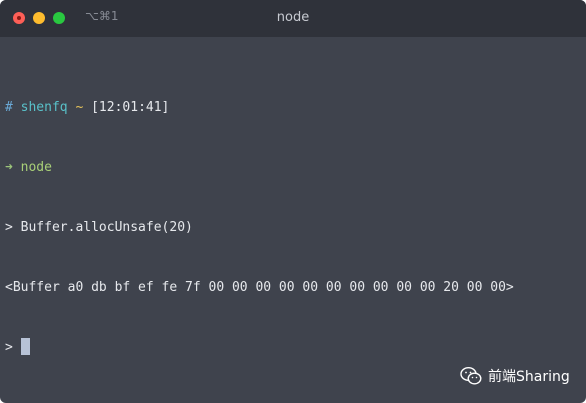 Image resolution: width=586 pixels, height=403 pixels. I want to click on repl-input-line: > Buffer.allocUnsafe(20), so click(293, 228).